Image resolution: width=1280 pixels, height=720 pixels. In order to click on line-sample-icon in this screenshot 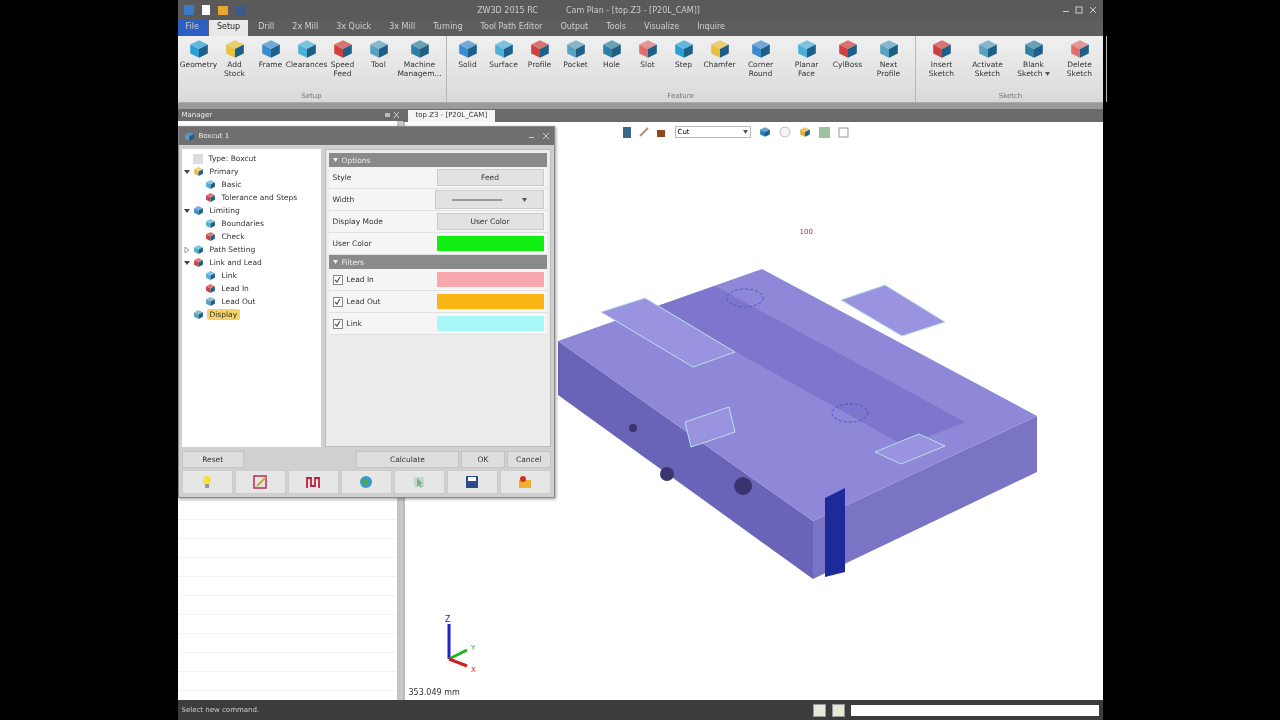, I will do `click(476, 199)`.